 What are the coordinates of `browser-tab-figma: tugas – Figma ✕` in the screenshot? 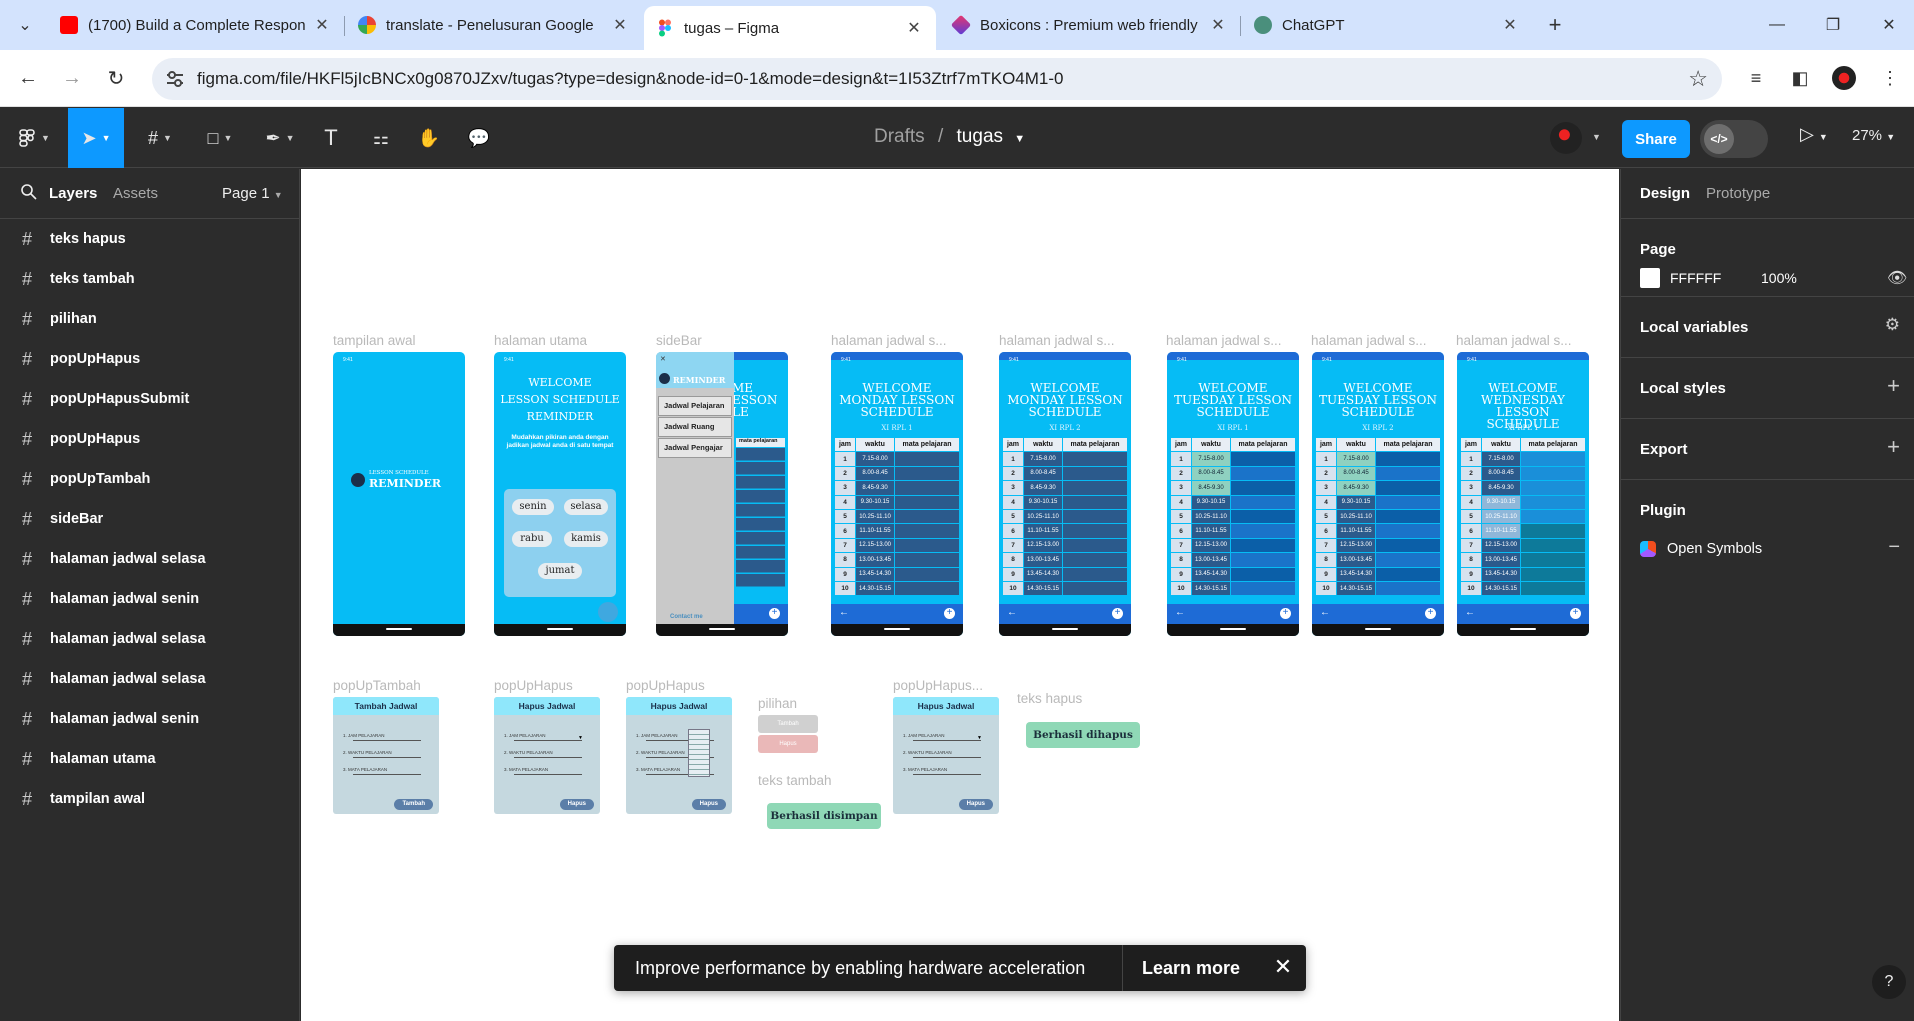 It's located at (790, 28).